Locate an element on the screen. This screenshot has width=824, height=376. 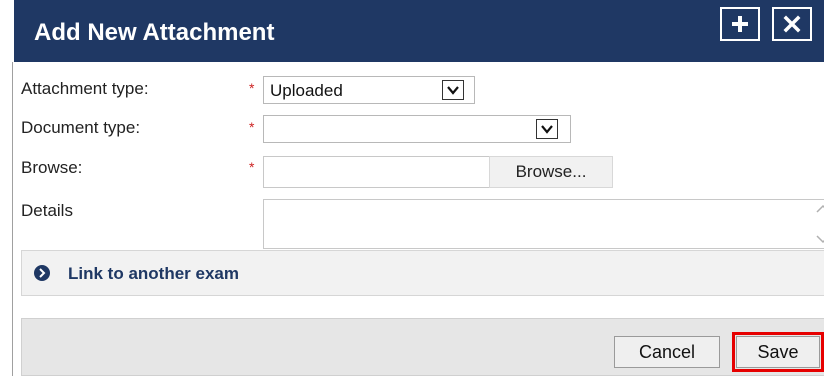
browse-label: Browse: is located at coordinates (52, 167).